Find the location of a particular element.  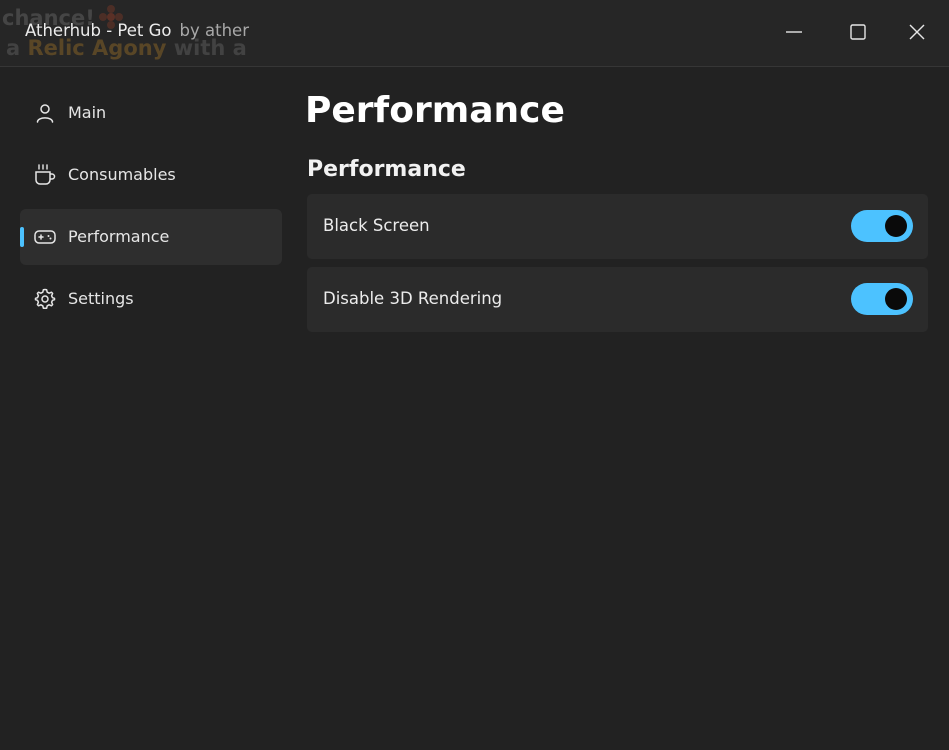

gamepad-icon is located at coordinates (45, 237).